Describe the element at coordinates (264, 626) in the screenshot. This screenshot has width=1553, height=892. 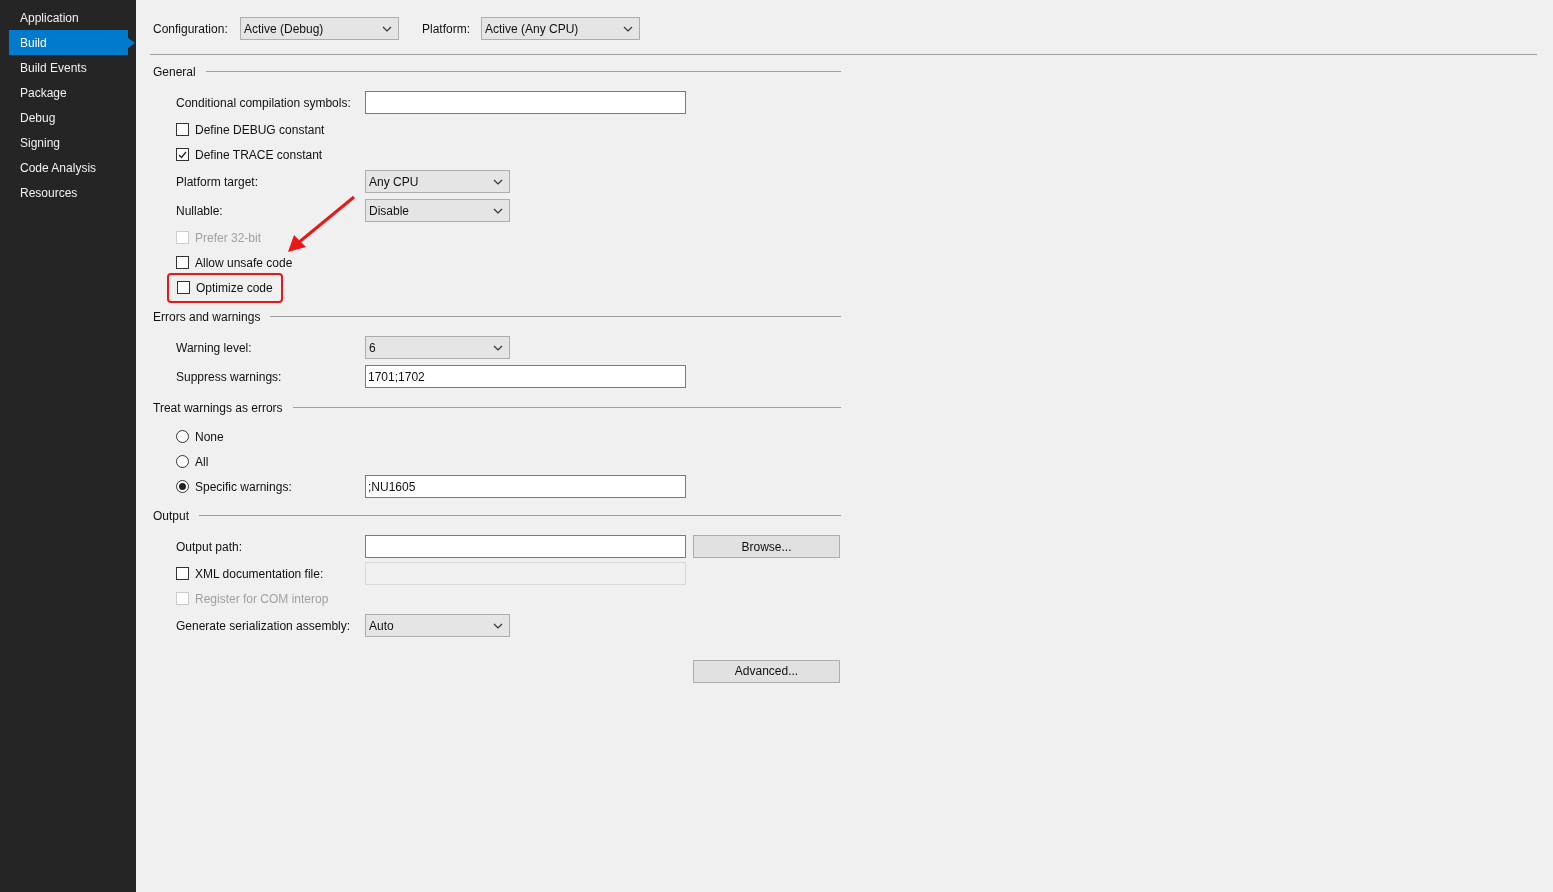
I see `field-label: Generate serialization assembly:` at that location.